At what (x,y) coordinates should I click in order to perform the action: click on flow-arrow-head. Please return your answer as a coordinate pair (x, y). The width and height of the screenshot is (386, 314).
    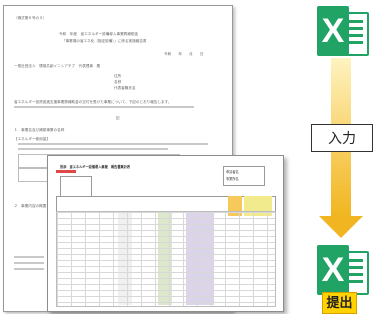
    Looking at the image, I should click on (341, 227).